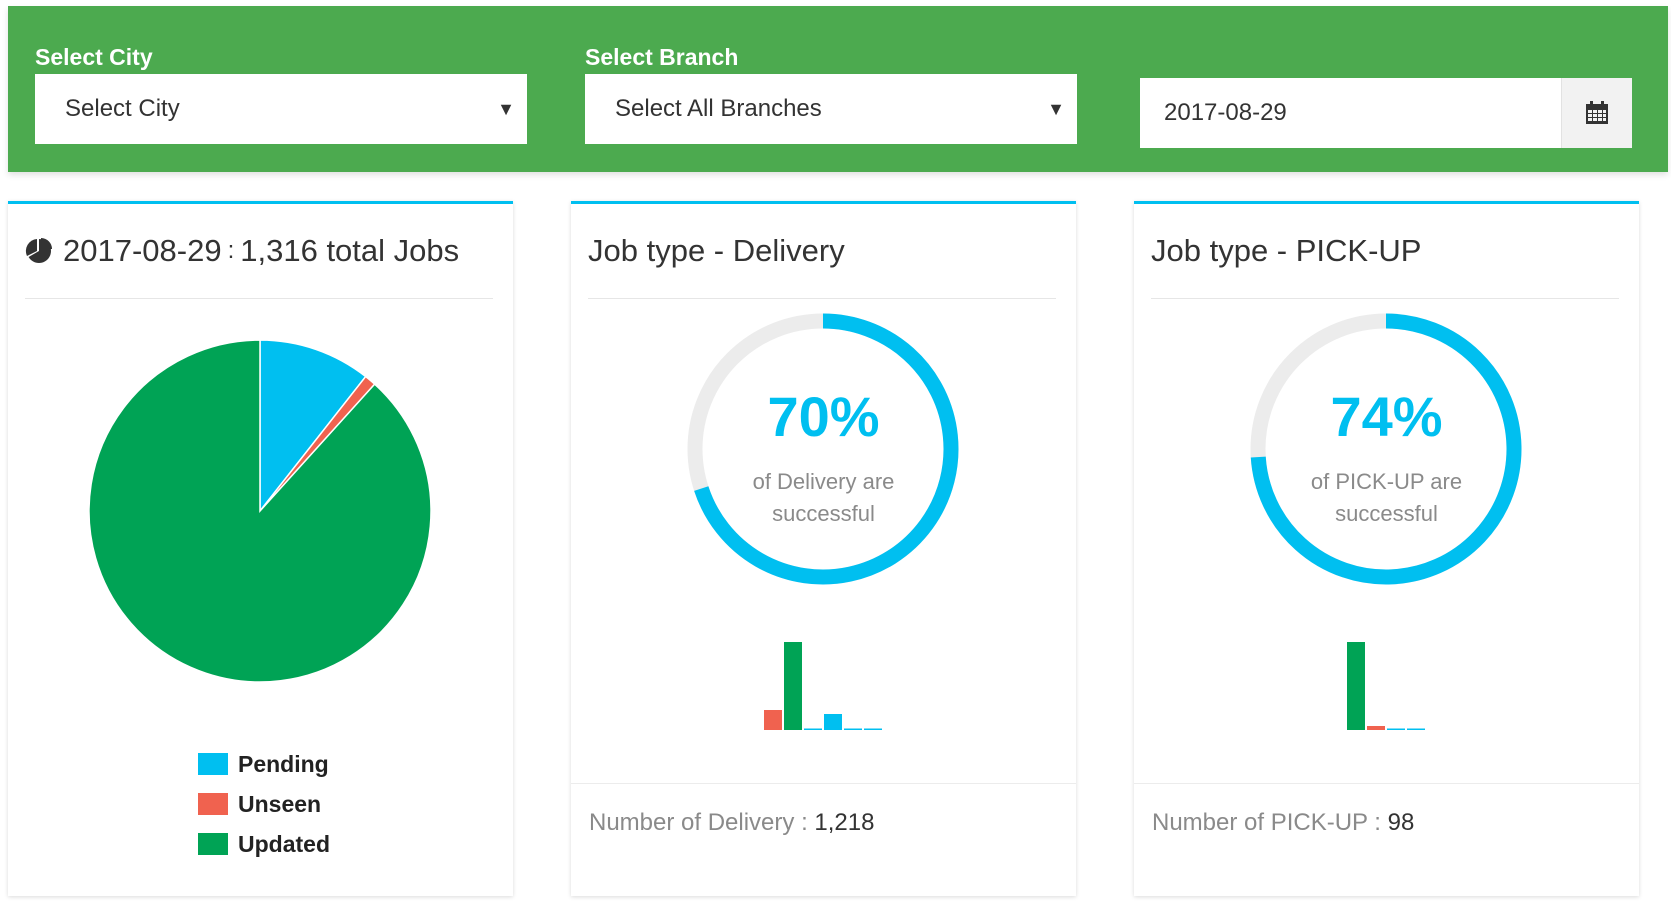  I want to click on pickup-status-bar-chart, so click(1386, 686).